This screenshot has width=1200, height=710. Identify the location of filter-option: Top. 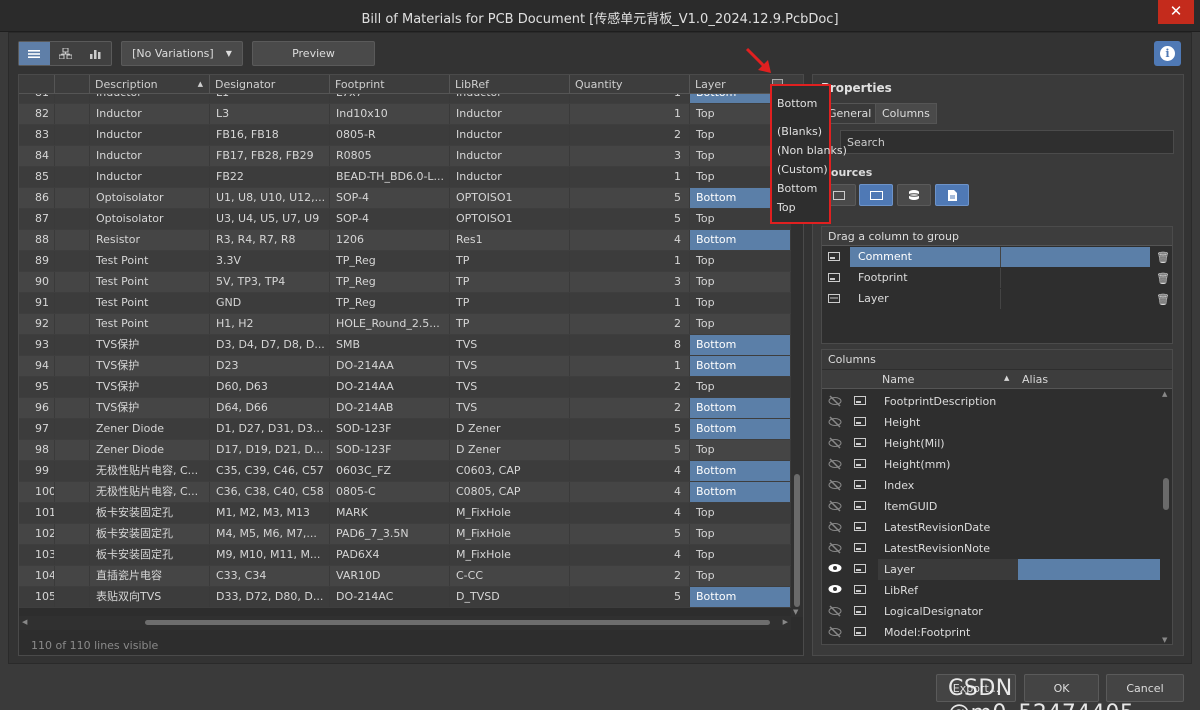
(786, 207).